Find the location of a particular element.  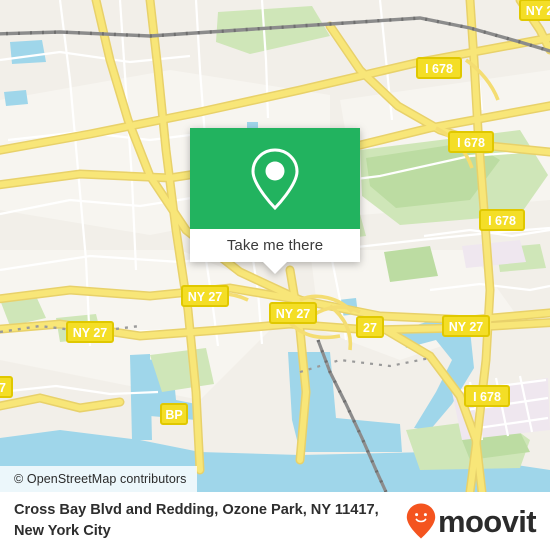

shield-i-678-bottom: I 678 is located at coordinates (487, 396).